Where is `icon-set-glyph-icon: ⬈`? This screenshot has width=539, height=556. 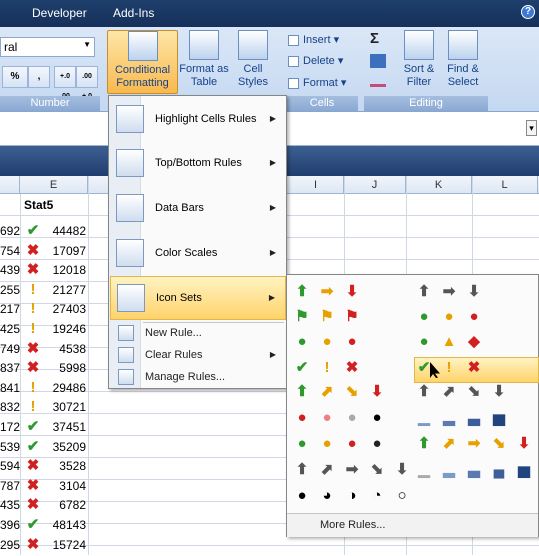
icon-set-glyph-icon: ⬈ is located at coordinates (327, 391).